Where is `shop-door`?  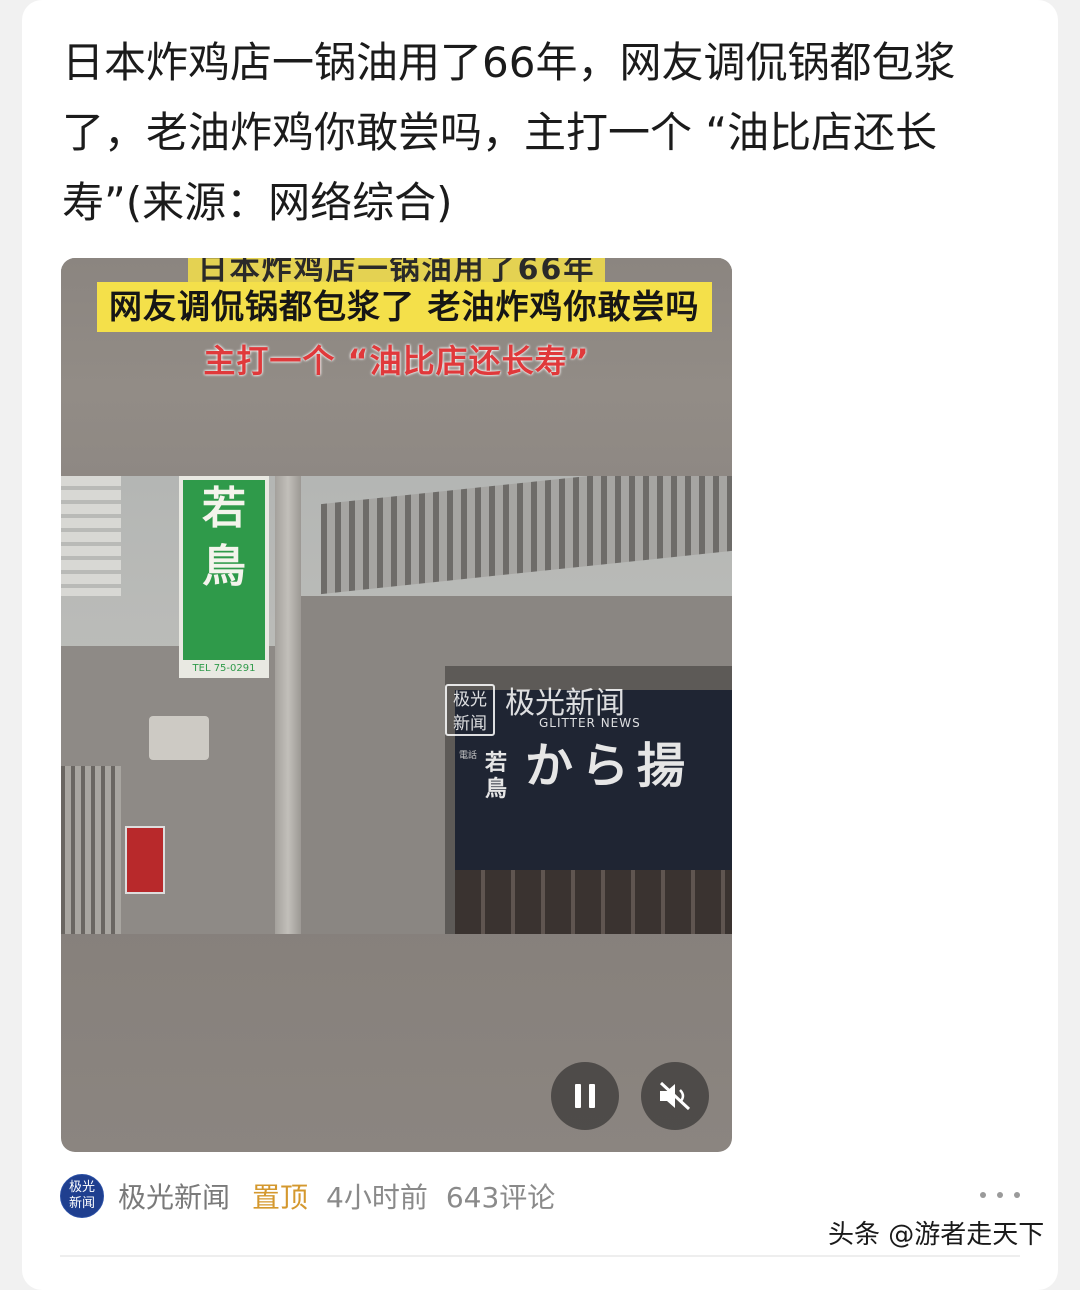 shop-door is located at coordinates (593, 902).